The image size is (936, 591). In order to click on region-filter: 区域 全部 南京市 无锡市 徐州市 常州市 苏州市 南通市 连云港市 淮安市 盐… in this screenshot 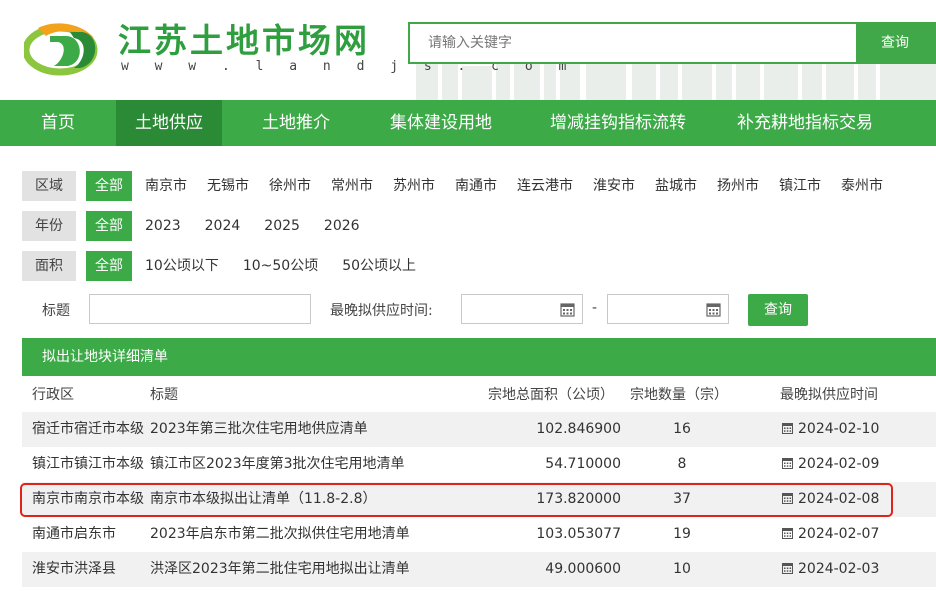, I will do `click(459, 186)`.